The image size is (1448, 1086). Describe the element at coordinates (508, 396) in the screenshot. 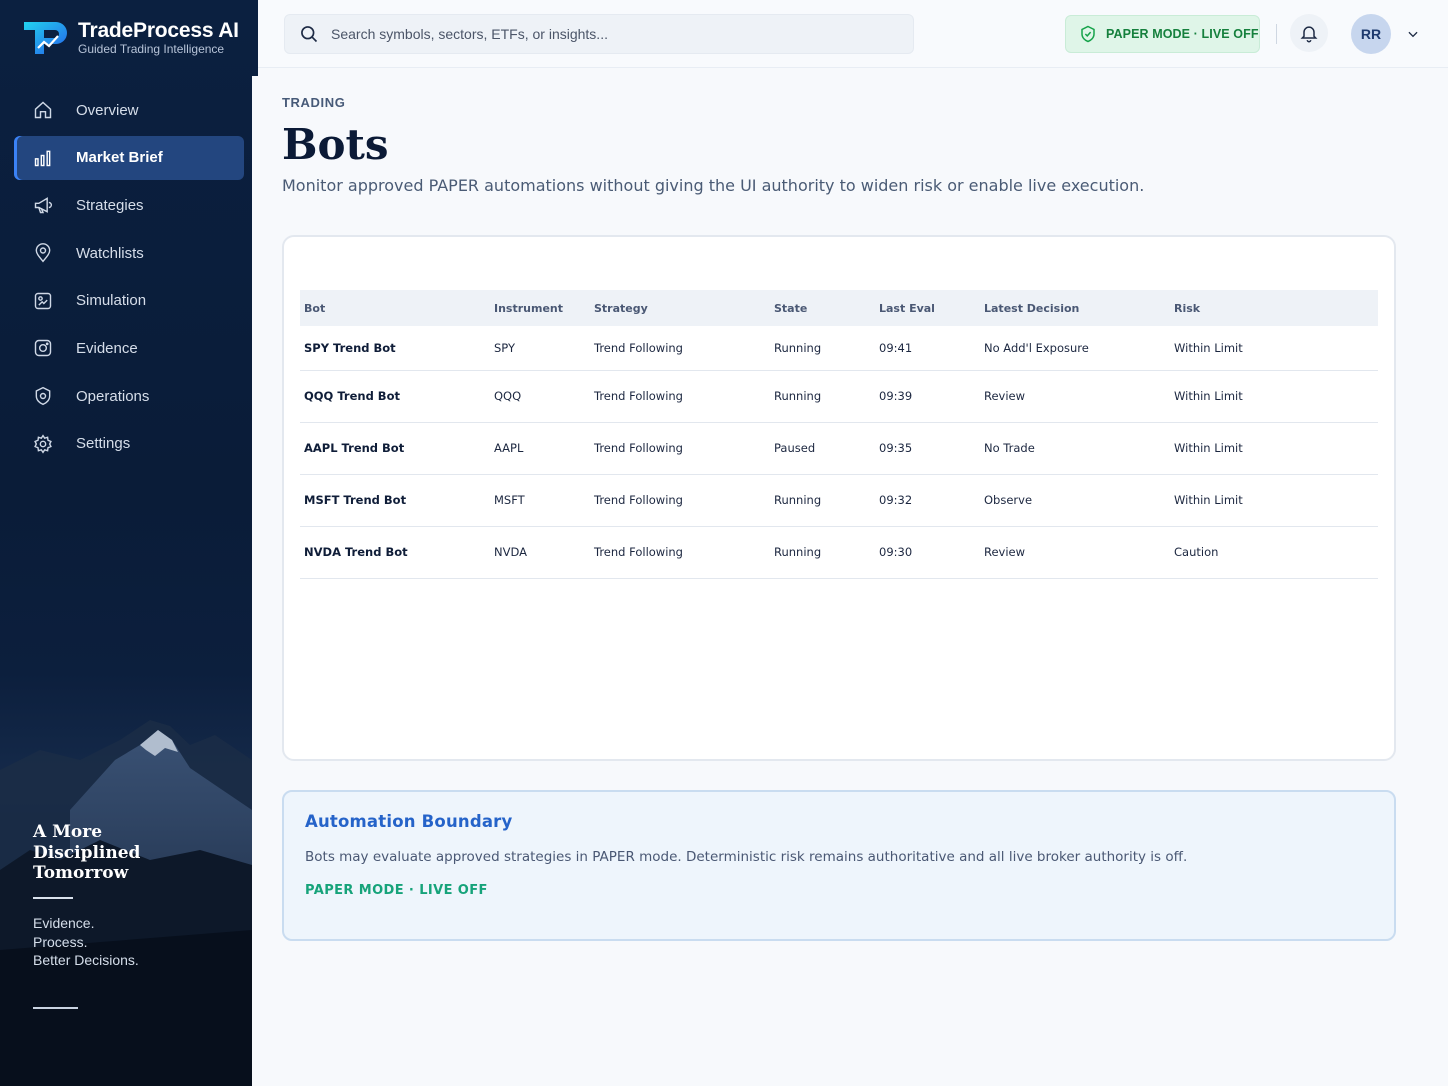

I see `table-cell: QQQ` at that location.